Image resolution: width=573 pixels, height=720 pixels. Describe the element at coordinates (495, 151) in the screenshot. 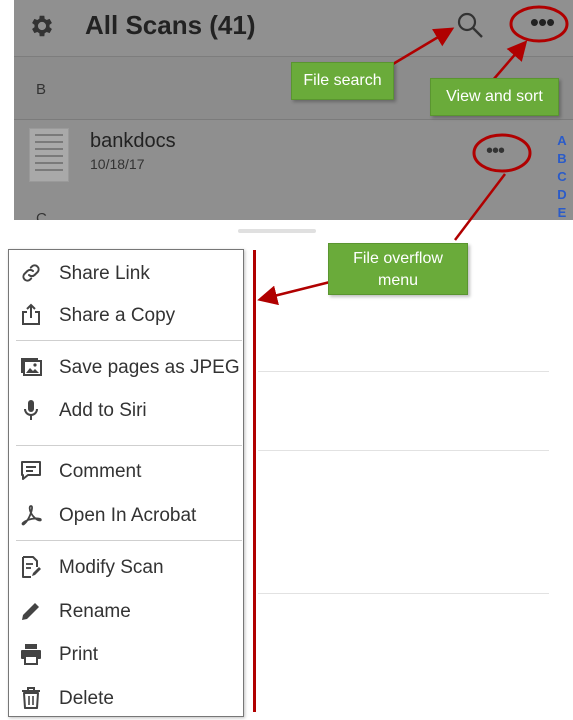

I see `file-overflow-more-icon: •••` at that location.